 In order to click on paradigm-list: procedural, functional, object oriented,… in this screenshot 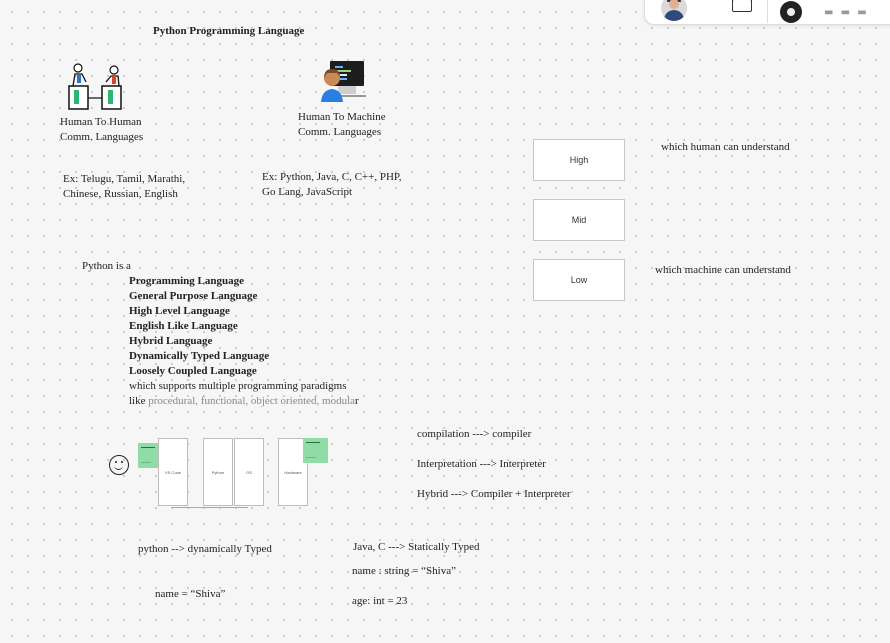, I will do `click(252, 401)`.